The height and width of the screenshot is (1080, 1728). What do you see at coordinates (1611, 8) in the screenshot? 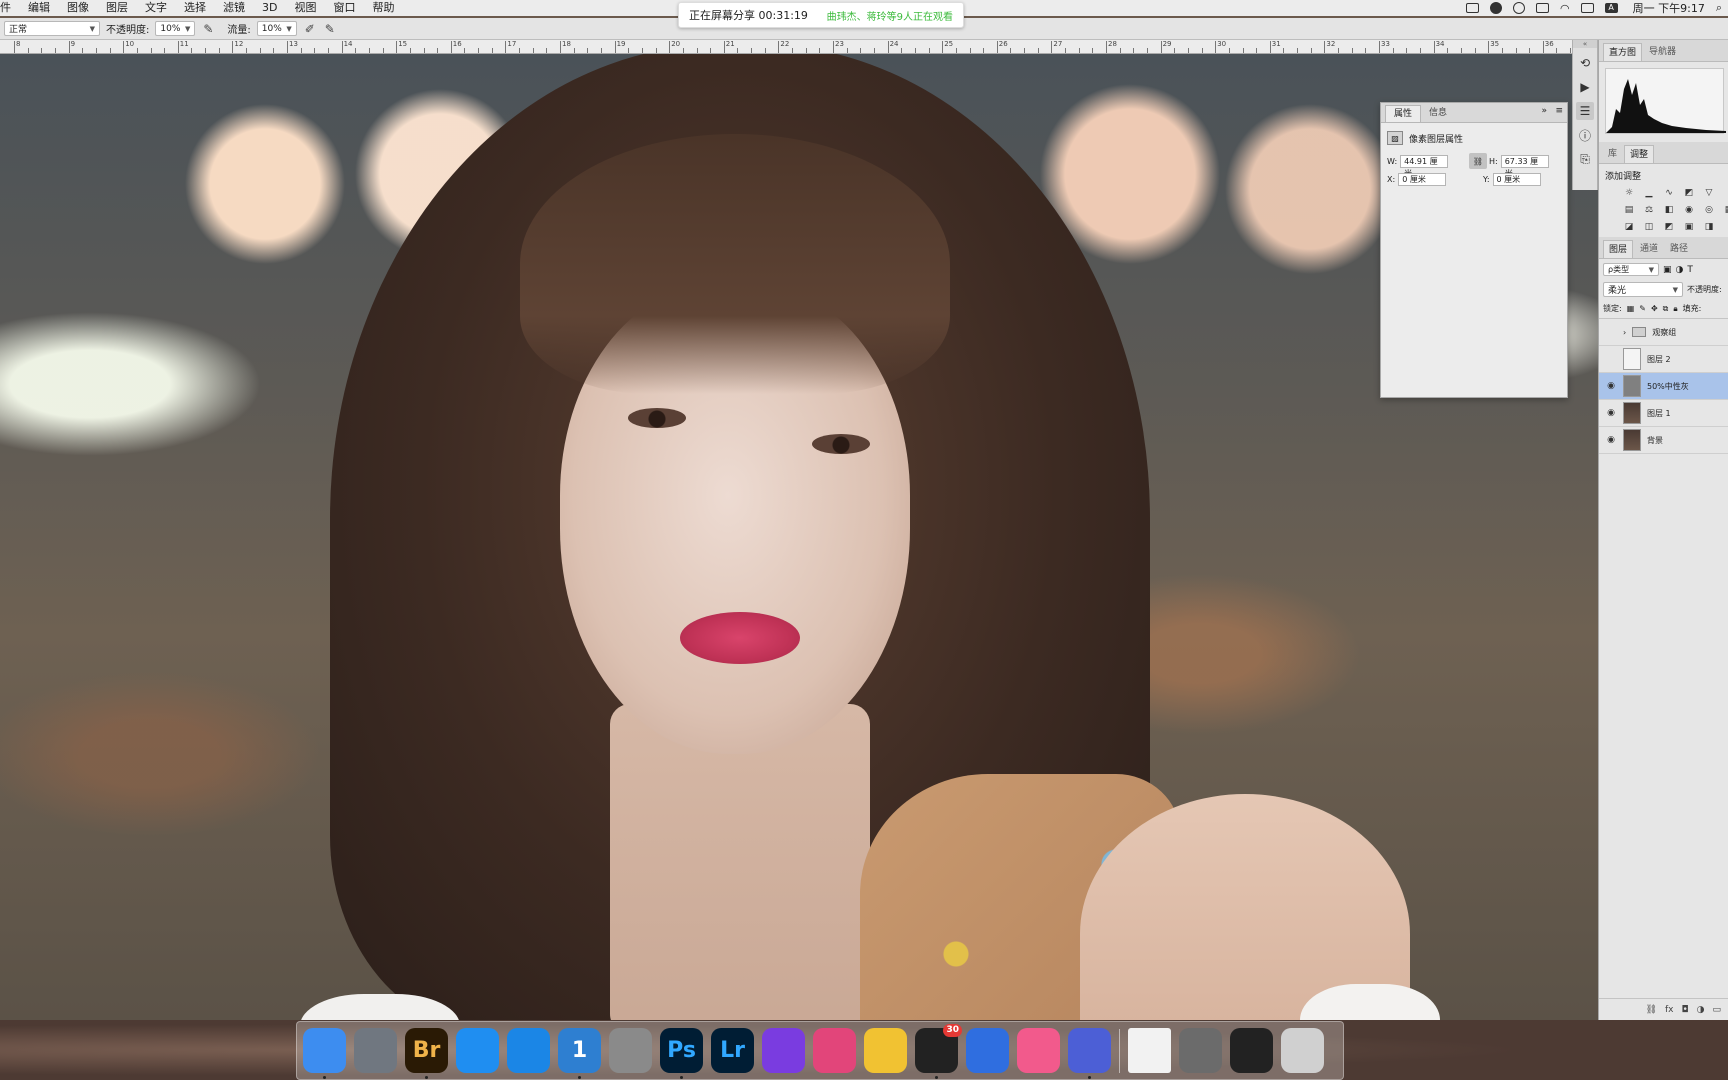
I see `input-method-icon: A` at bounding box center [1611, 8].